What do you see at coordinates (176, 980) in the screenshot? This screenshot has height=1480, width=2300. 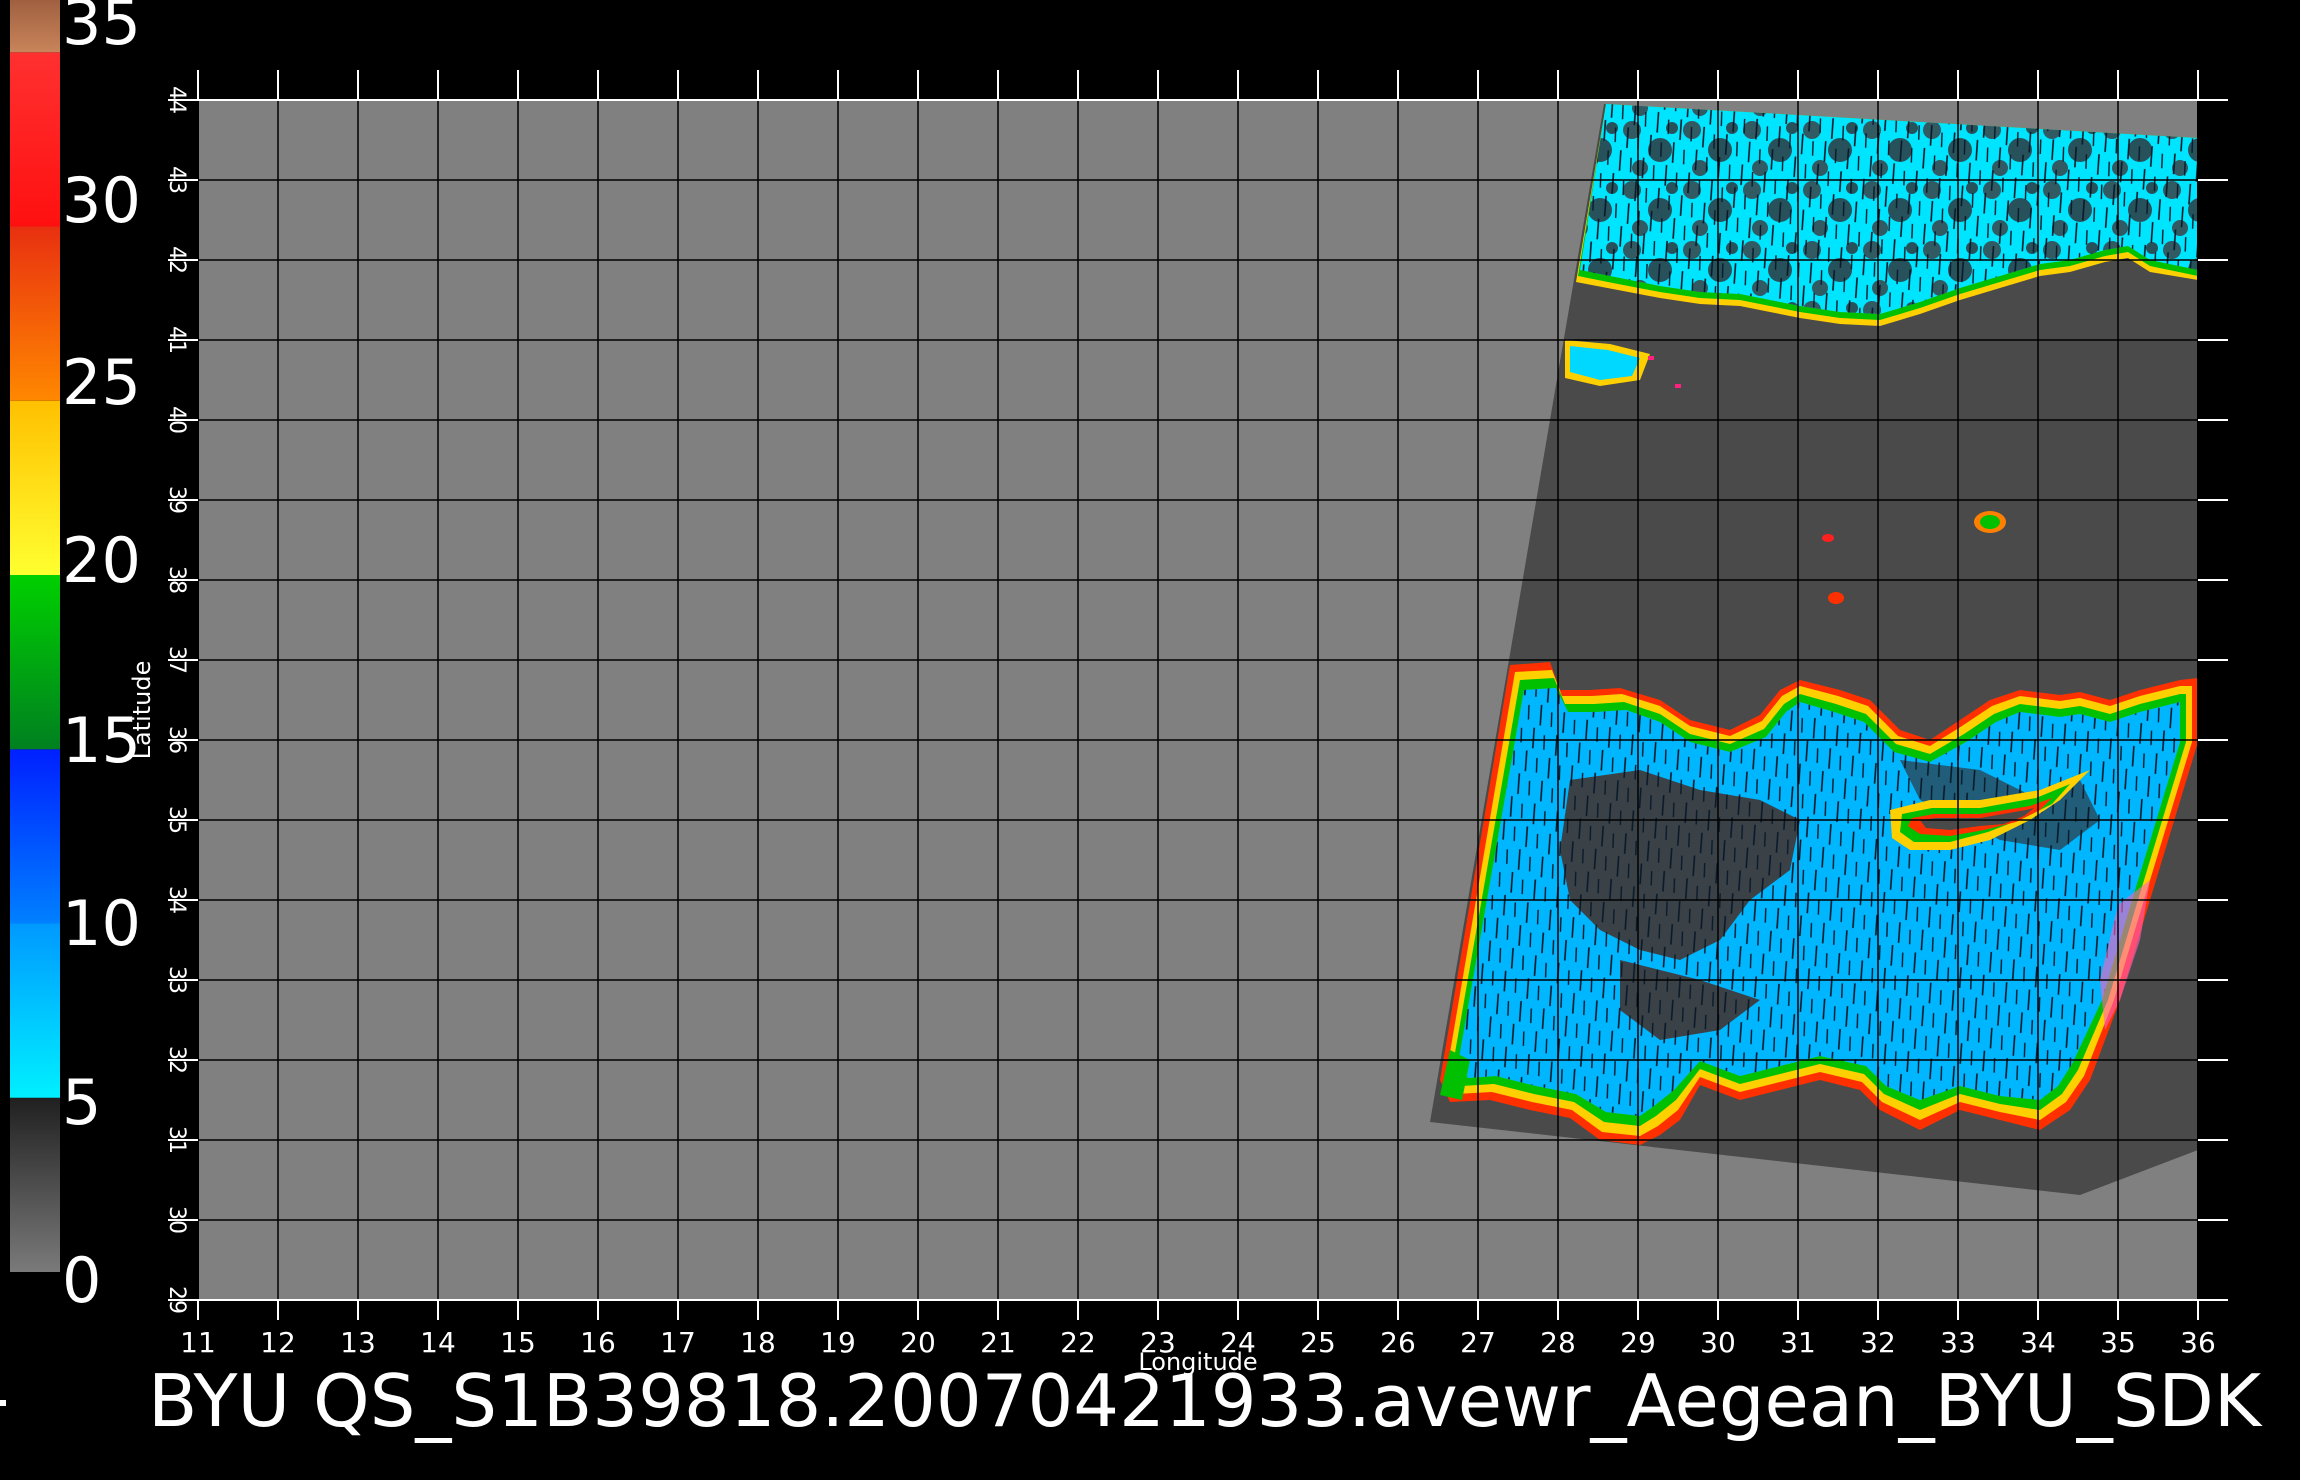 I see `latitude-tick-label: 33` at bounding box center [176, 980].